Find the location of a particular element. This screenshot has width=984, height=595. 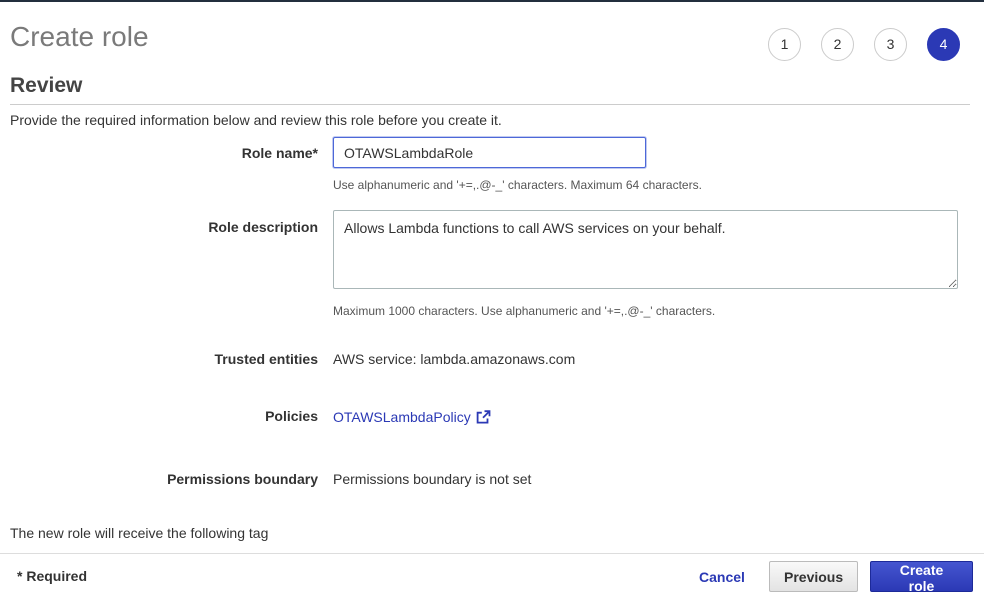

trusted-entities-value: AWS service: lambda.amazonaws.com is located at coordinates (454, 359).